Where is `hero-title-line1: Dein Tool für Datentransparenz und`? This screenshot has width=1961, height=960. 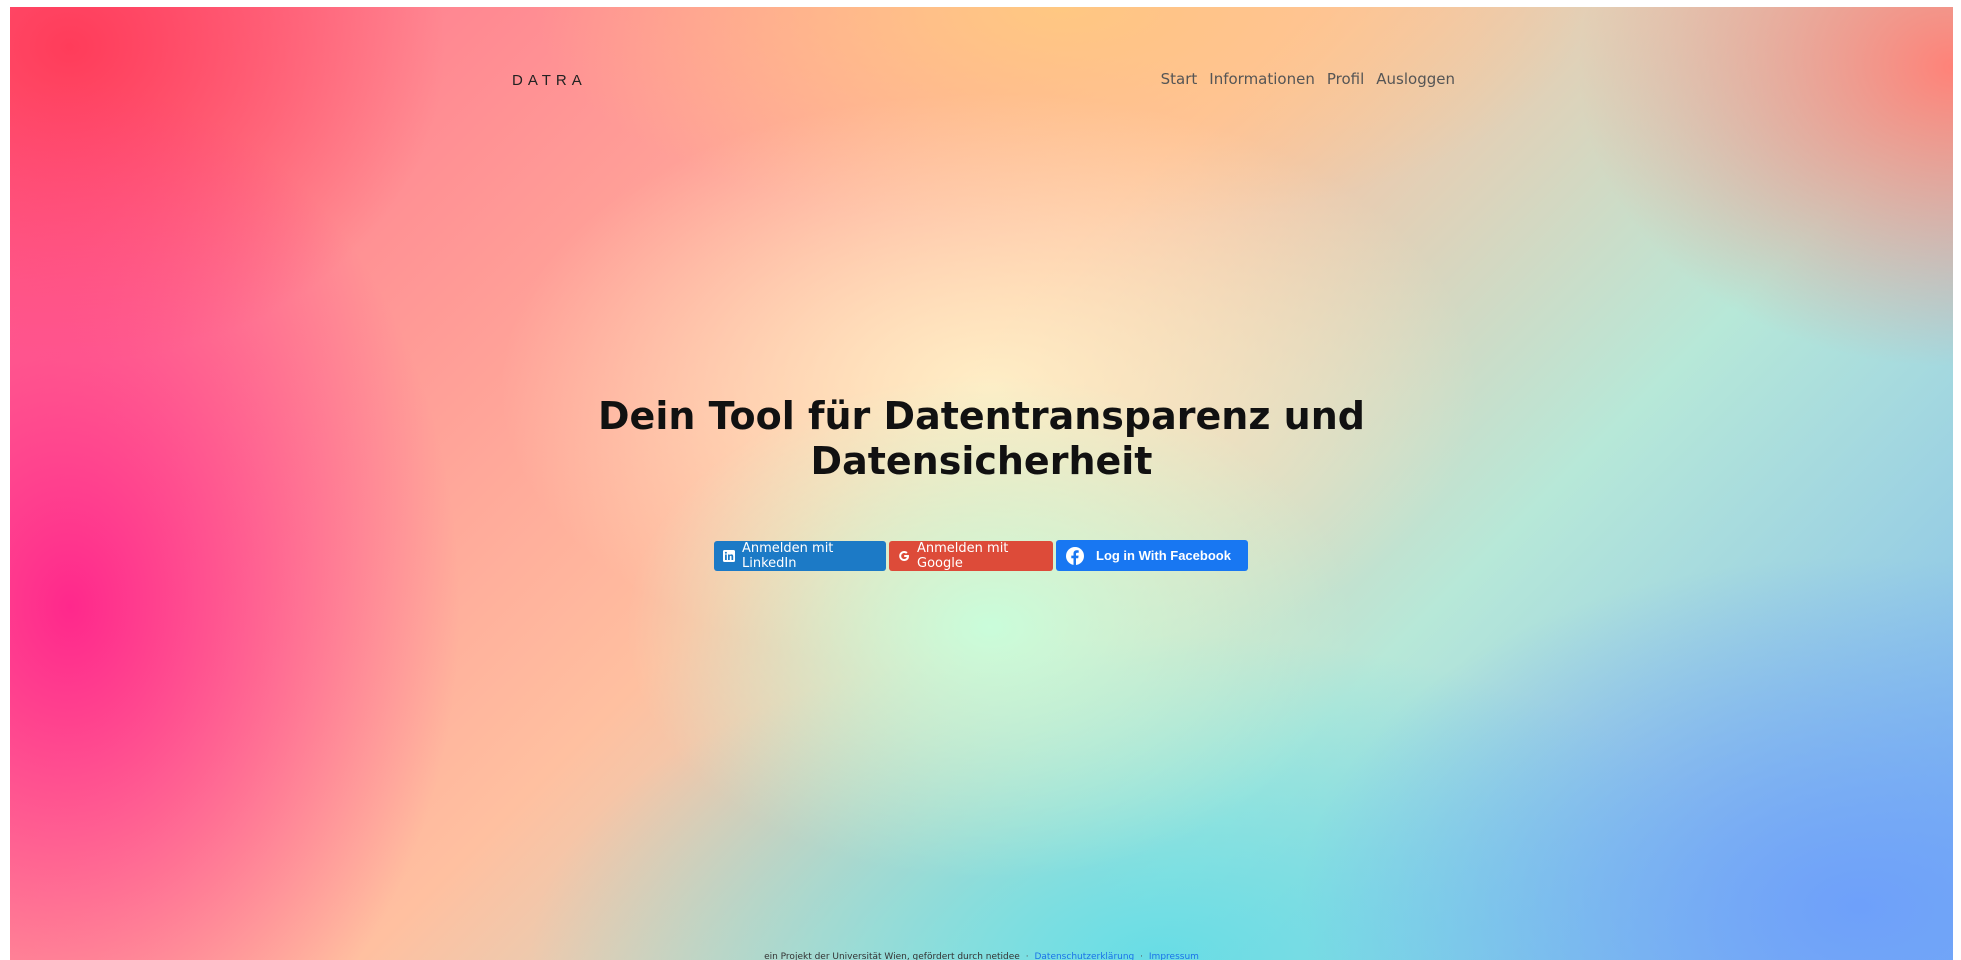
hero-title-line1: Dein Tool für Datentransparenz und is located at coordinates (981, 416).